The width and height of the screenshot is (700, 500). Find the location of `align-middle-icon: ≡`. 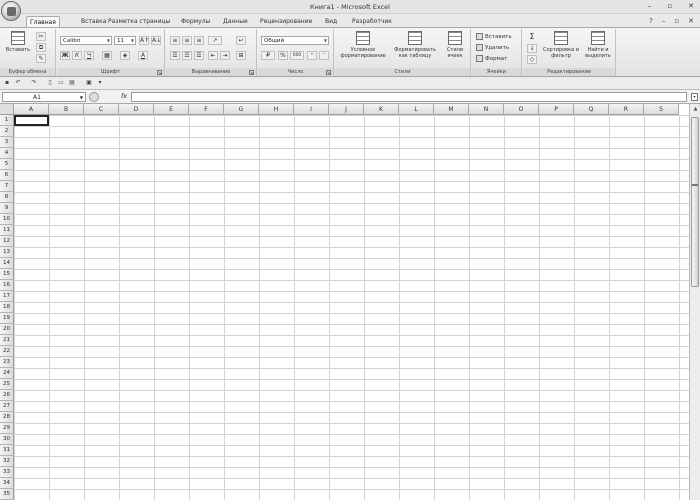

align-middle-icon: ≡ is located at coordinates (187, 40).